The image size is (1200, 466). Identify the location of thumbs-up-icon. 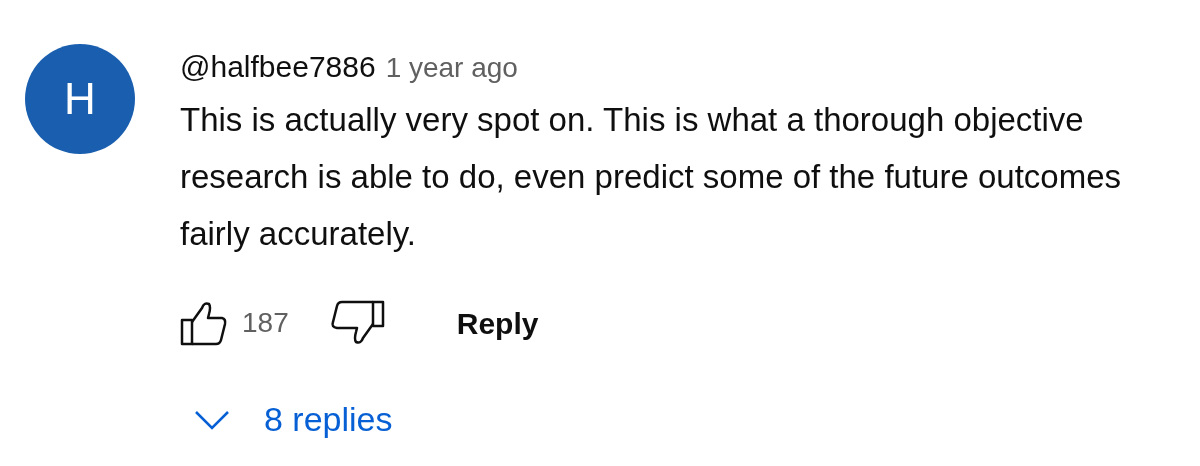
(204, 323).